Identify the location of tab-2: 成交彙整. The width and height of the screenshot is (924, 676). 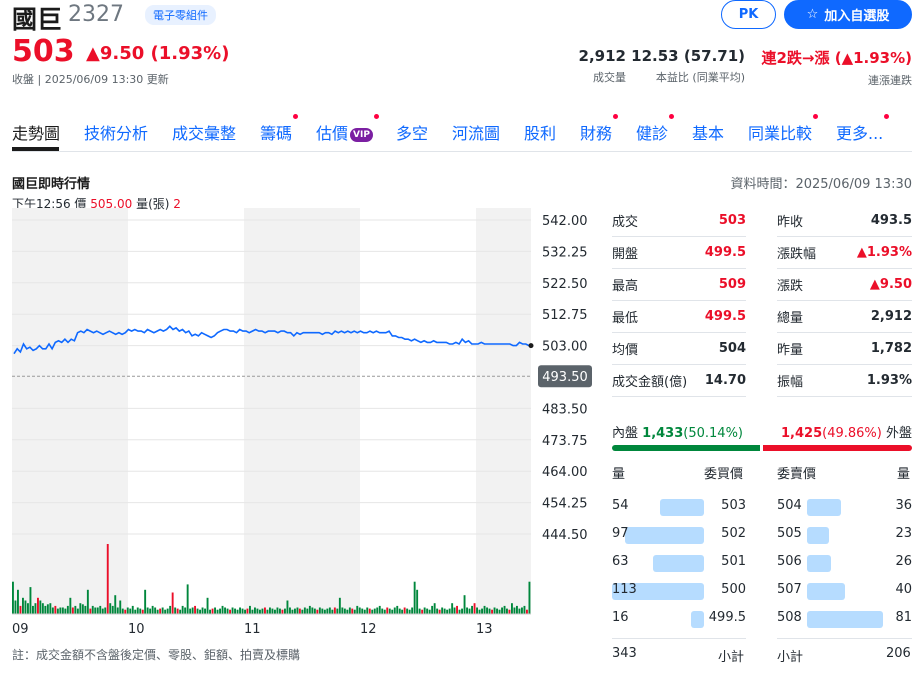
(204, 132).